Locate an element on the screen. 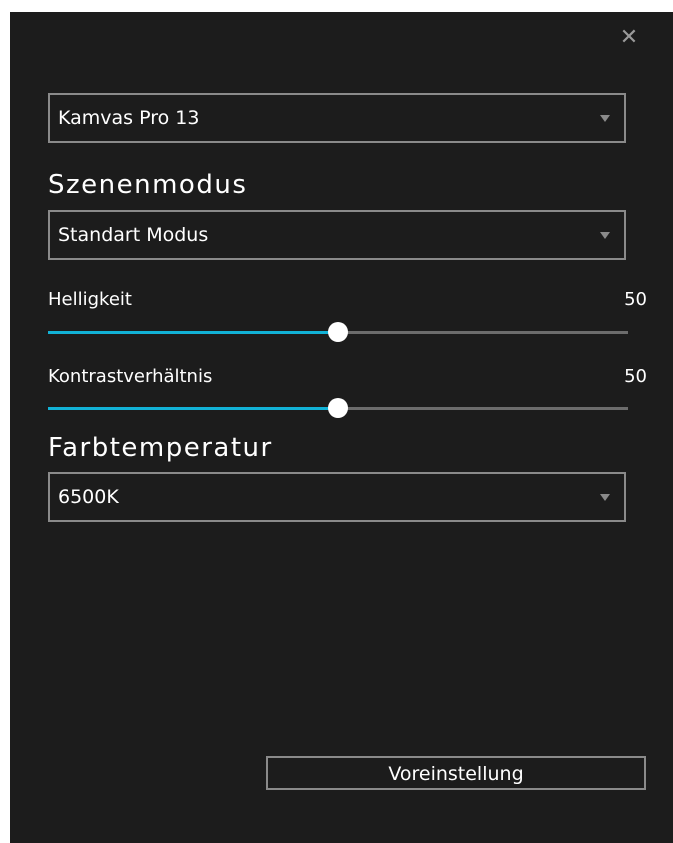  device-select: Kamvas Pro 13 is located at coordinates (337, 118).